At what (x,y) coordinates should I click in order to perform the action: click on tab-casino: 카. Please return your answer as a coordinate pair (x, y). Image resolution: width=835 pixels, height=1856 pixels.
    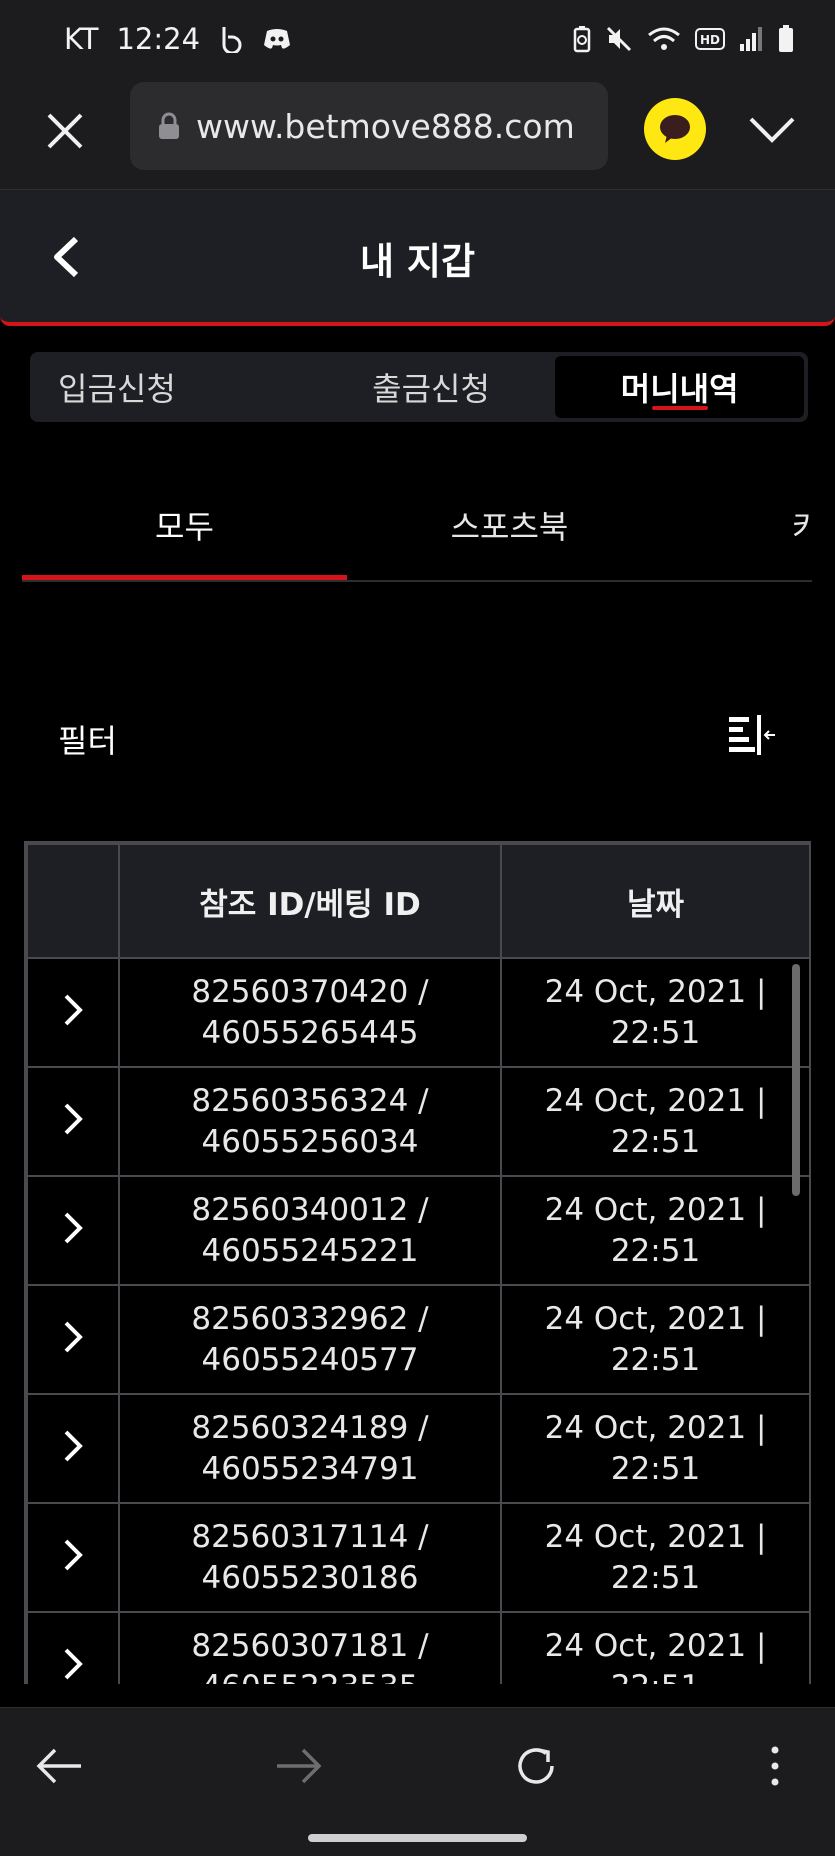
    Looking at the image, I should click on (742, 525).